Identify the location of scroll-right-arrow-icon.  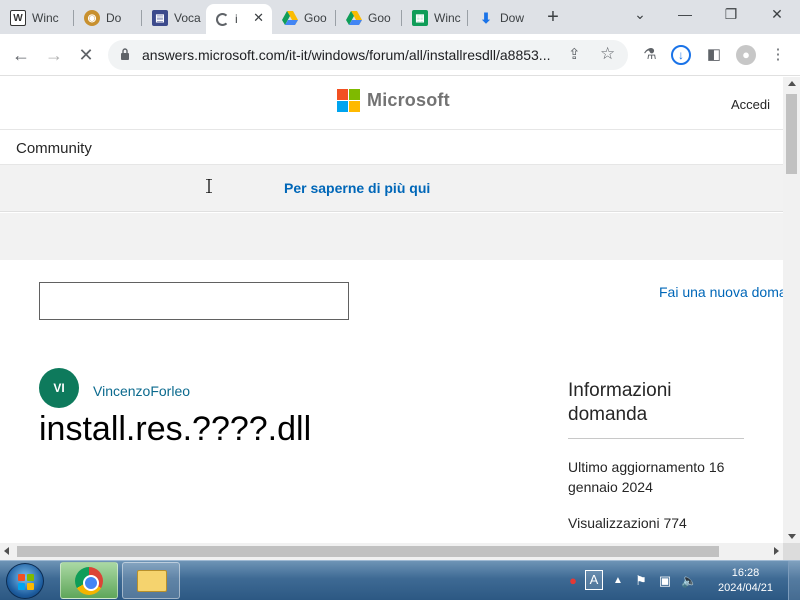
(776, 551).